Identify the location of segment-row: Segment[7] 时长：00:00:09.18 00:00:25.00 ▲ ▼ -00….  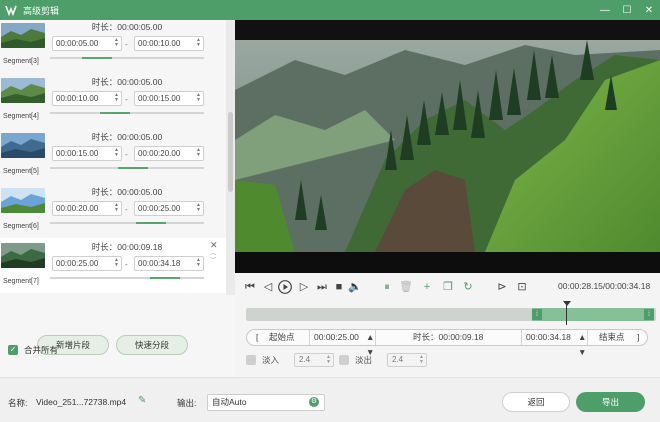
(113, 265).